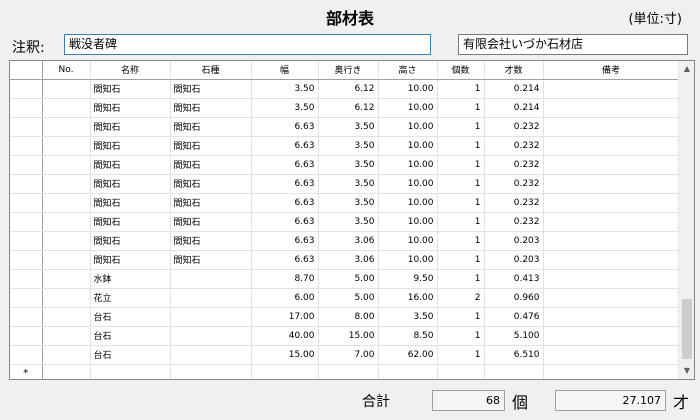 The image size is (700, 420). Describe the element at coordinates (408, 371) in the screenshot. I see `cell-height` at that location.